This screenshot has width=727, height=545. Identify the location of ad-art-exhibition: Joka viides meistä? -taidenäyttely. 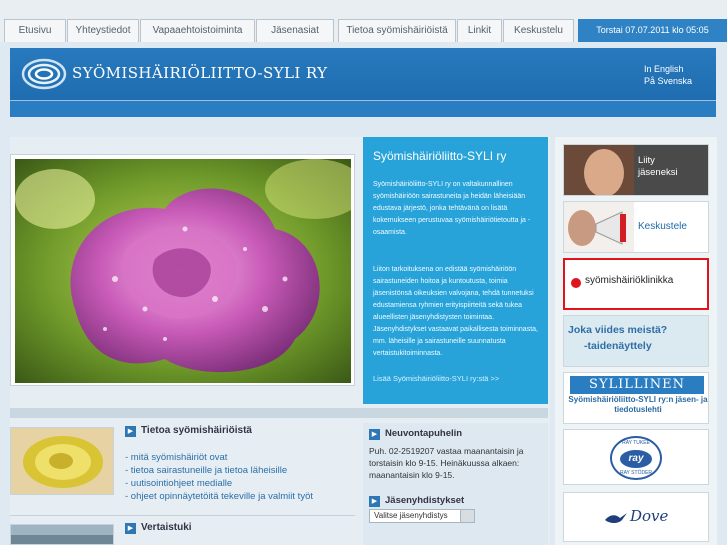
(636, 341).